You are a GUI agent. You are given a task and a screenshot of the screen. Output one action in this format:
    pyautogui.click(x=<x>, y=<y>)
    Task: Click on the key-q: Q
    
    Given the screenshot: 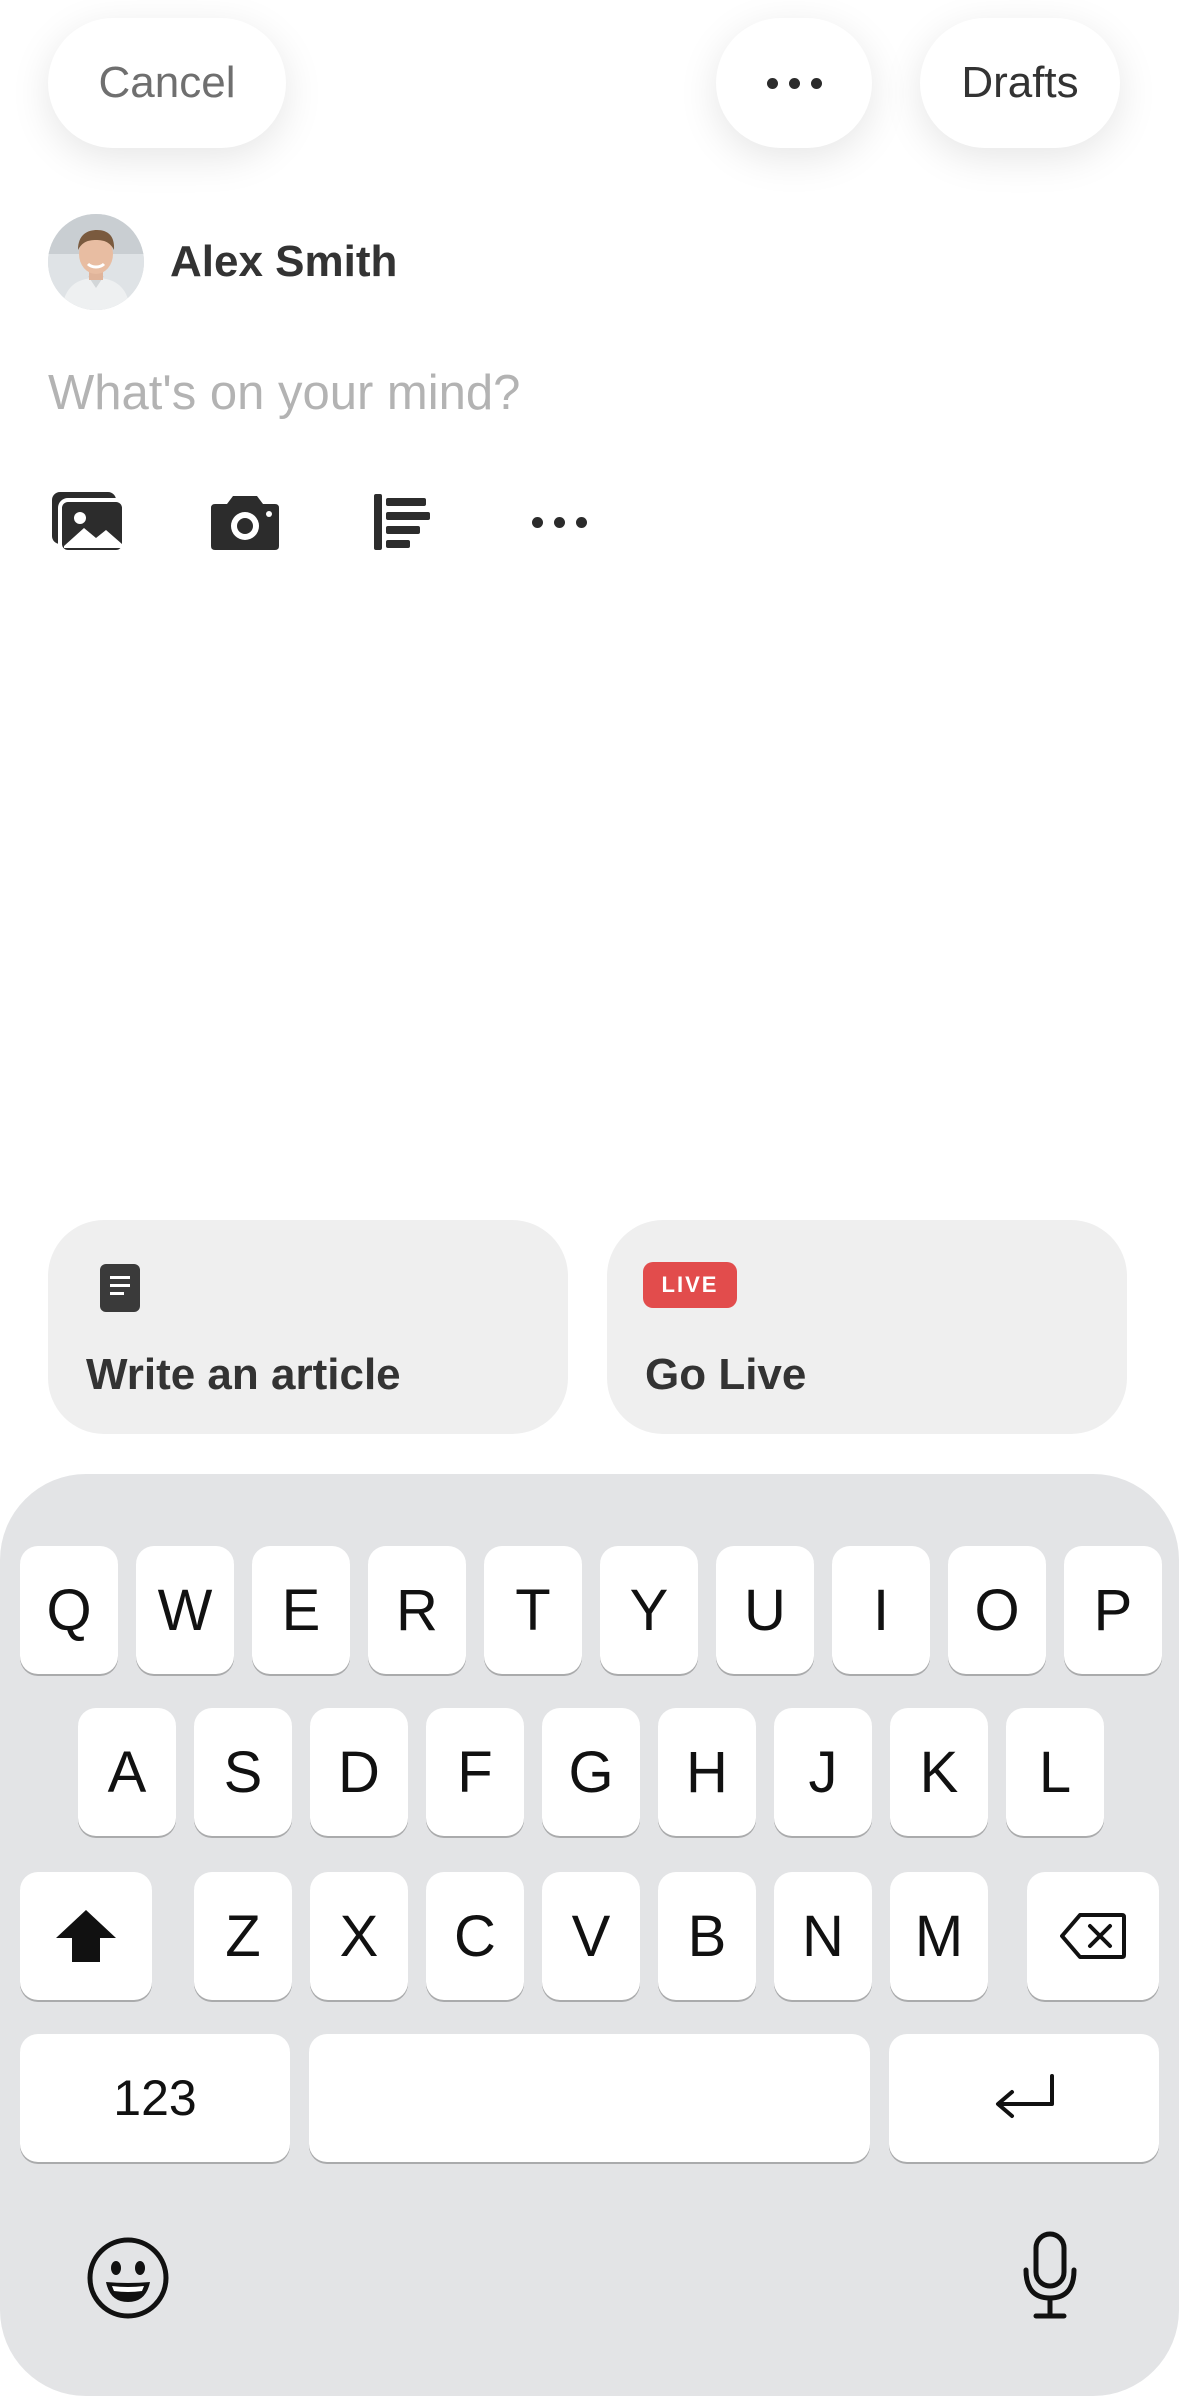 What is the action you would take?
    pyautogui.click(x=69, y=1610)
    